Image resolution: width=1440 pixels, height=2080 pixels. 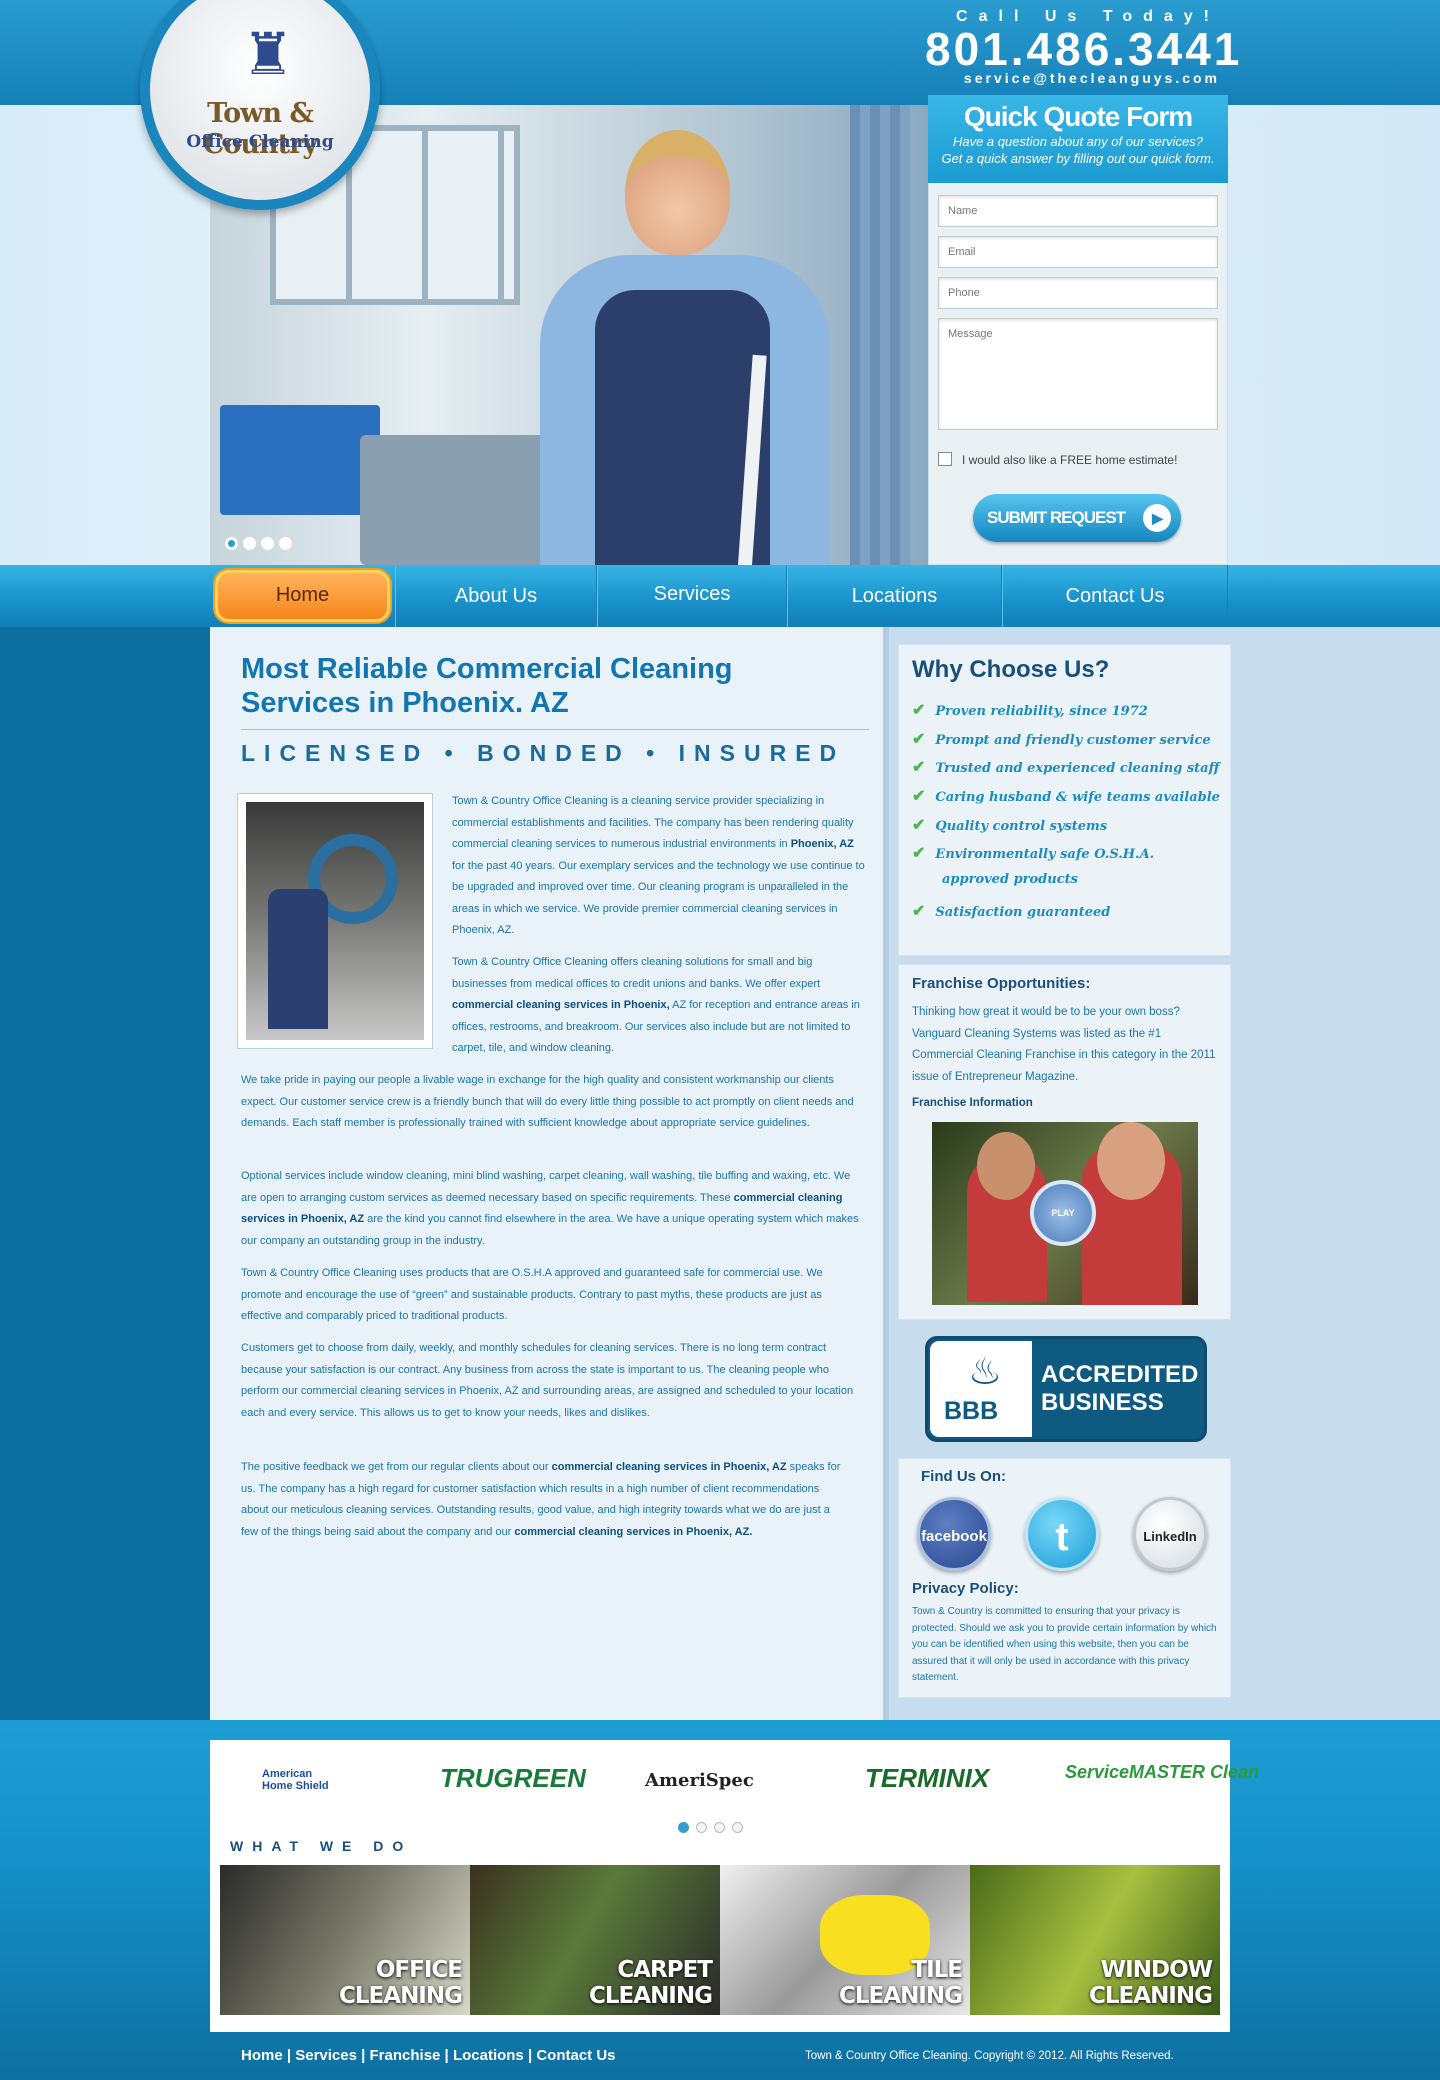 I want to click on sidebar-divider, so click(x=886, y=1173).